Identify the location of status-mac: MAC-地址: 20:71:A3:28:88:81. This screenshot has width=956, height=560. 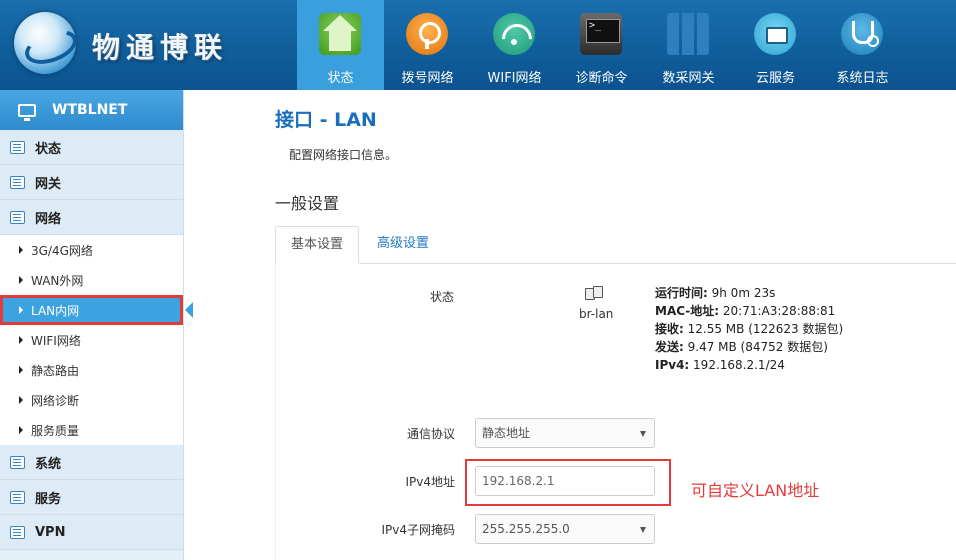
(749, 311).